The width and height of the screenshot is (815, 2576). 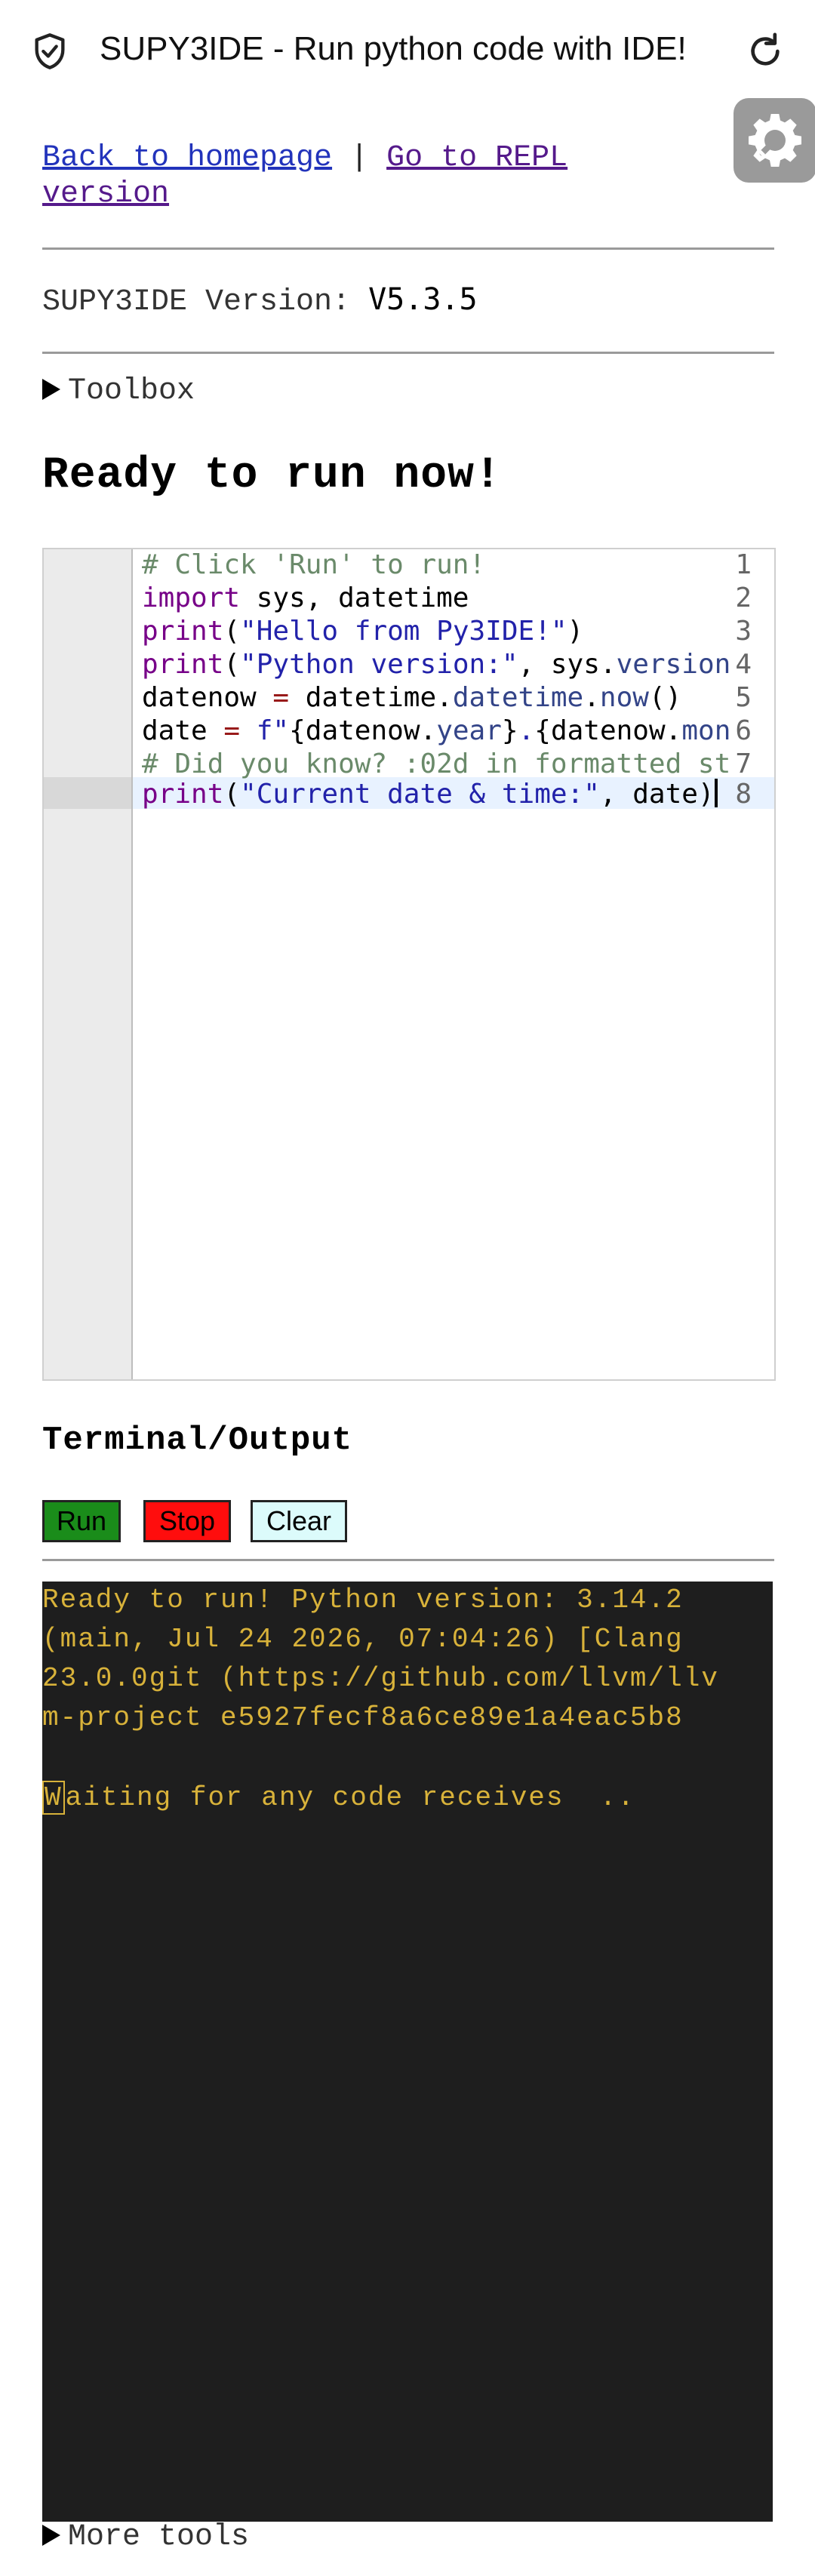 What do you see at coordinates (363, 1639) in the screenshot?
I see `output-line: (main, Jul 24 2026, 07:04:26) [Clang` at bounding box center [363, 1639].